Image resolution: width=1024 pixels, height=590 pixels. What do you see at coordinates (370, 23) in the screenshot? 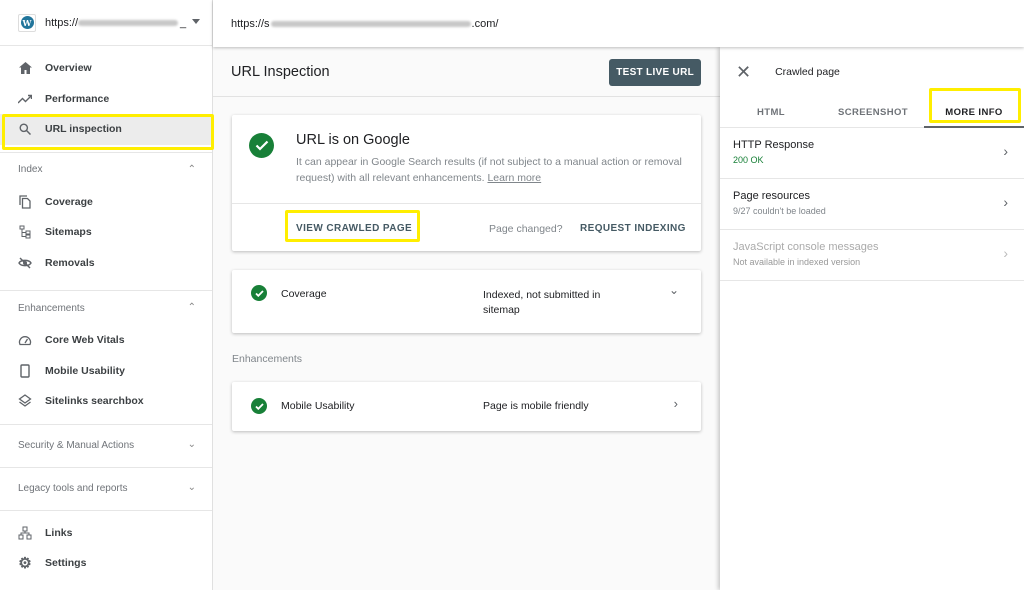
I see `url-redacted` at bounding box center [370, 23].